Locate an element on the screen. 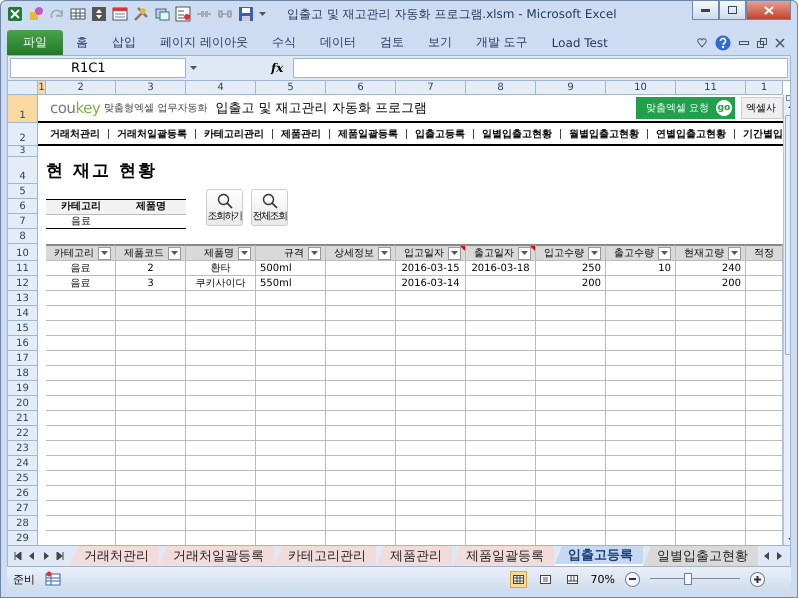 Image resolution: width=798 pixels, height=598 pixels. ribbon-tab: 보기 is located at coordinates (439, 42).